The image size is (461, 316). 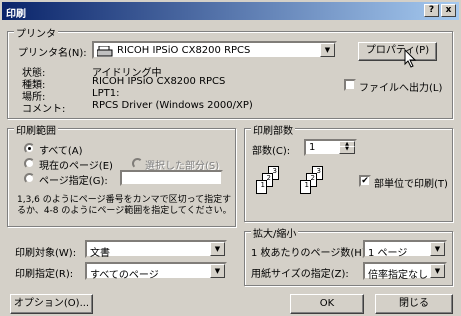 I want to click on properties-label: プロパティ(P), so click(x=397, y=50).